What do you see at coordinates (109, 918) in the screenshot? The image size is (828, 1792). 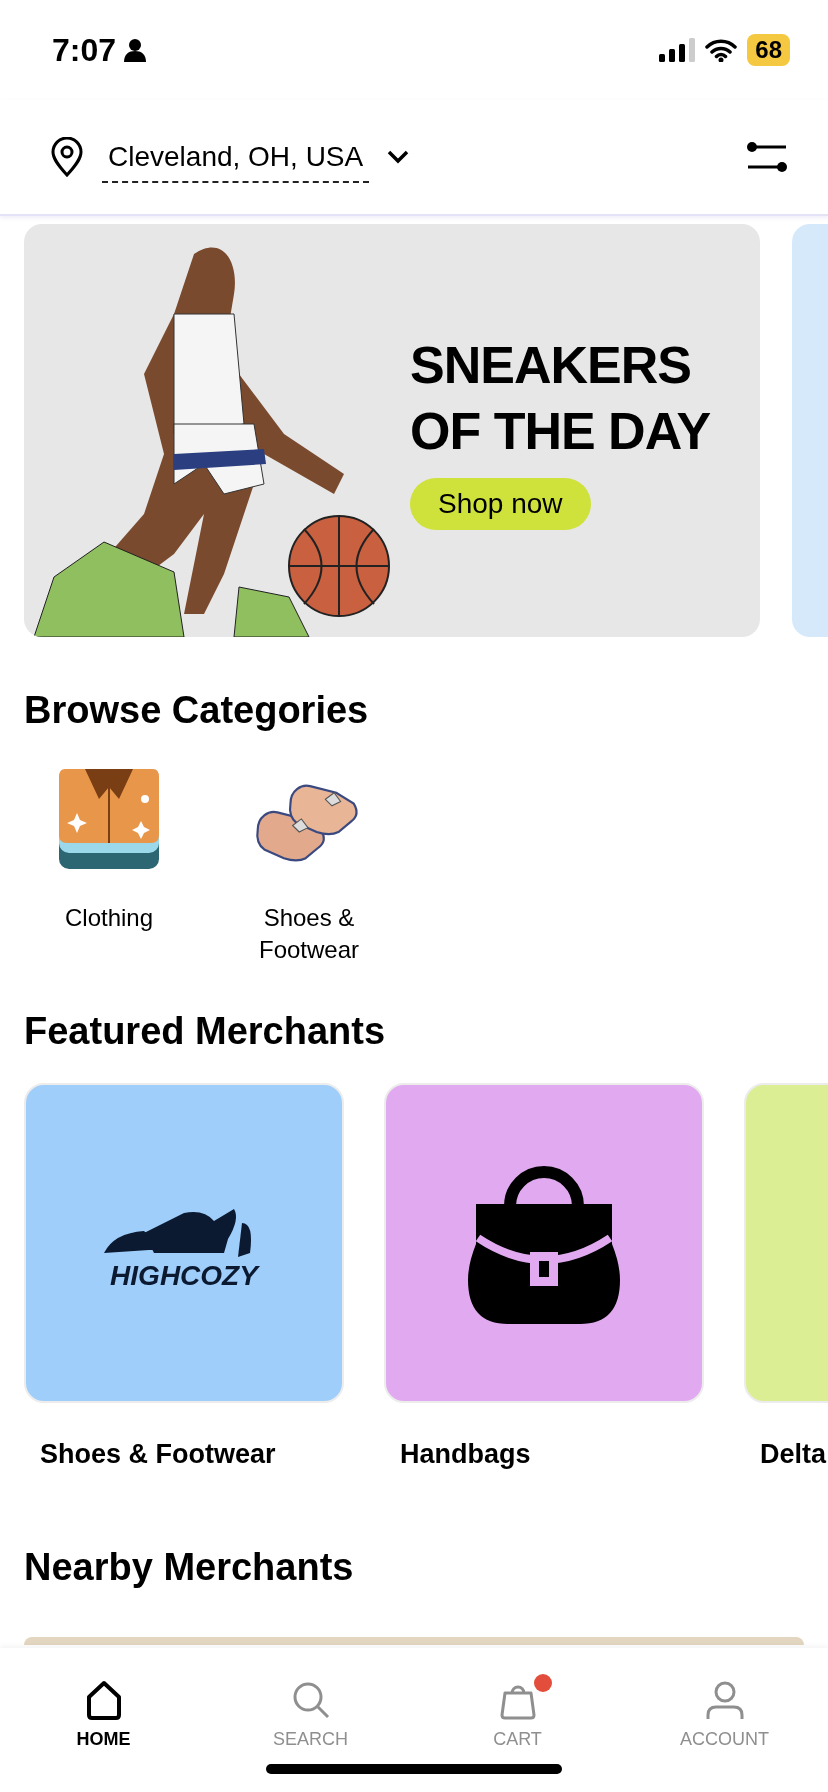 I see `category-label: Clothing` at bounding box center [109, 918].